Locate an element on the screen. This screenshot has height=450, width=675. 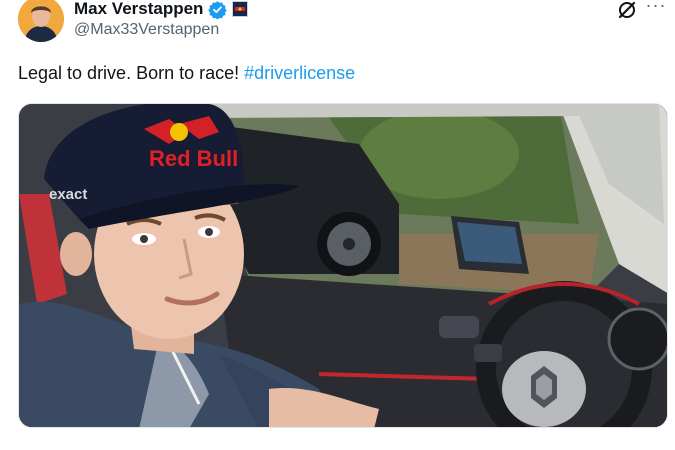
tweet-body: Legal to drive. Born to race! is located at coordinates (131, 73).